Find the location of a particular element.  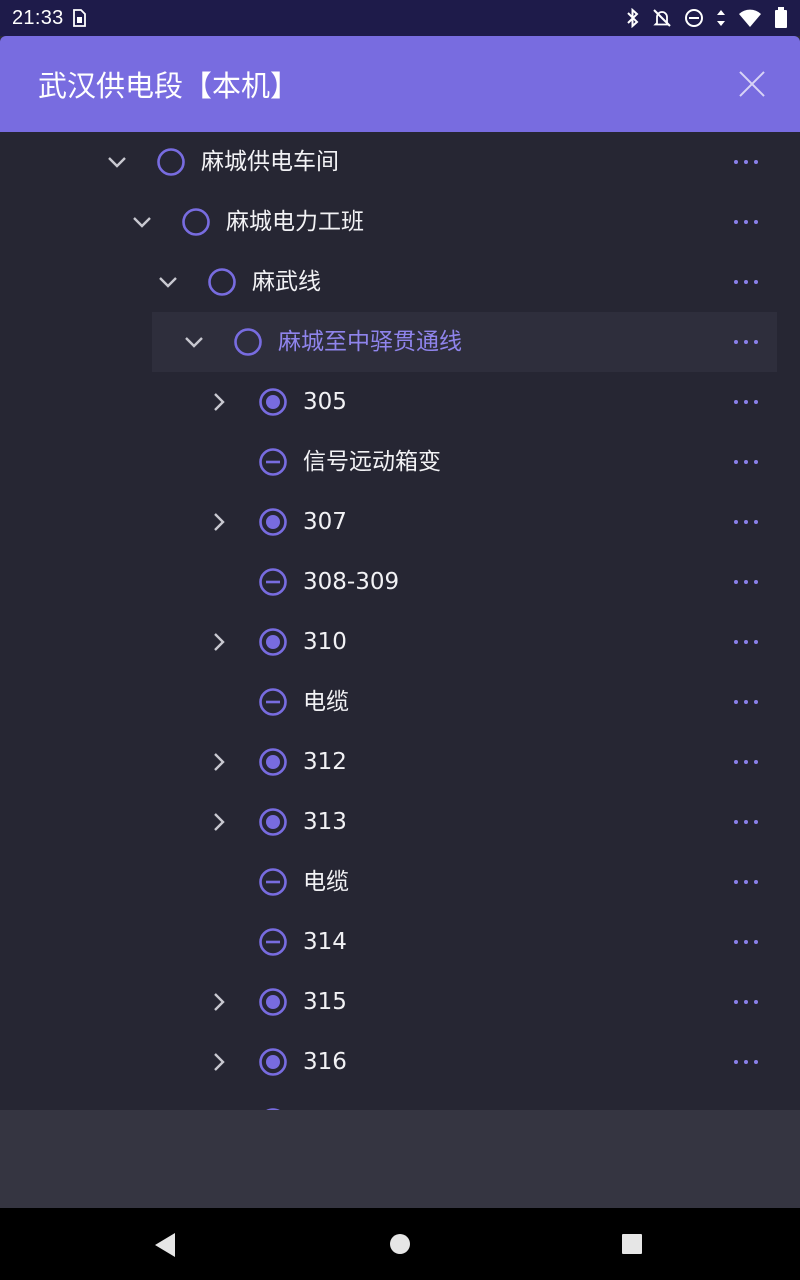

tree-row: 314 is located at coordinates (400, 942).